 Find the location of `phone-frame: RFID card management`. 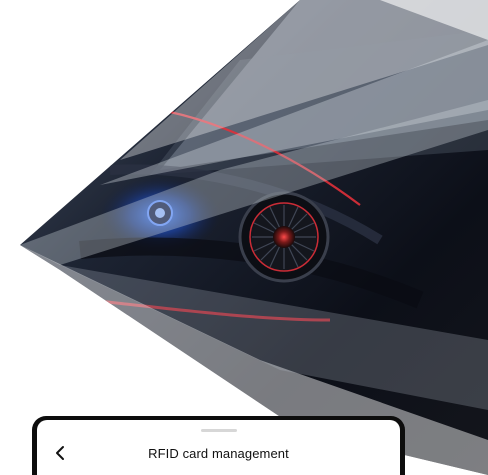

phone-frame: RFID card management is located at coordinates (218, 445).